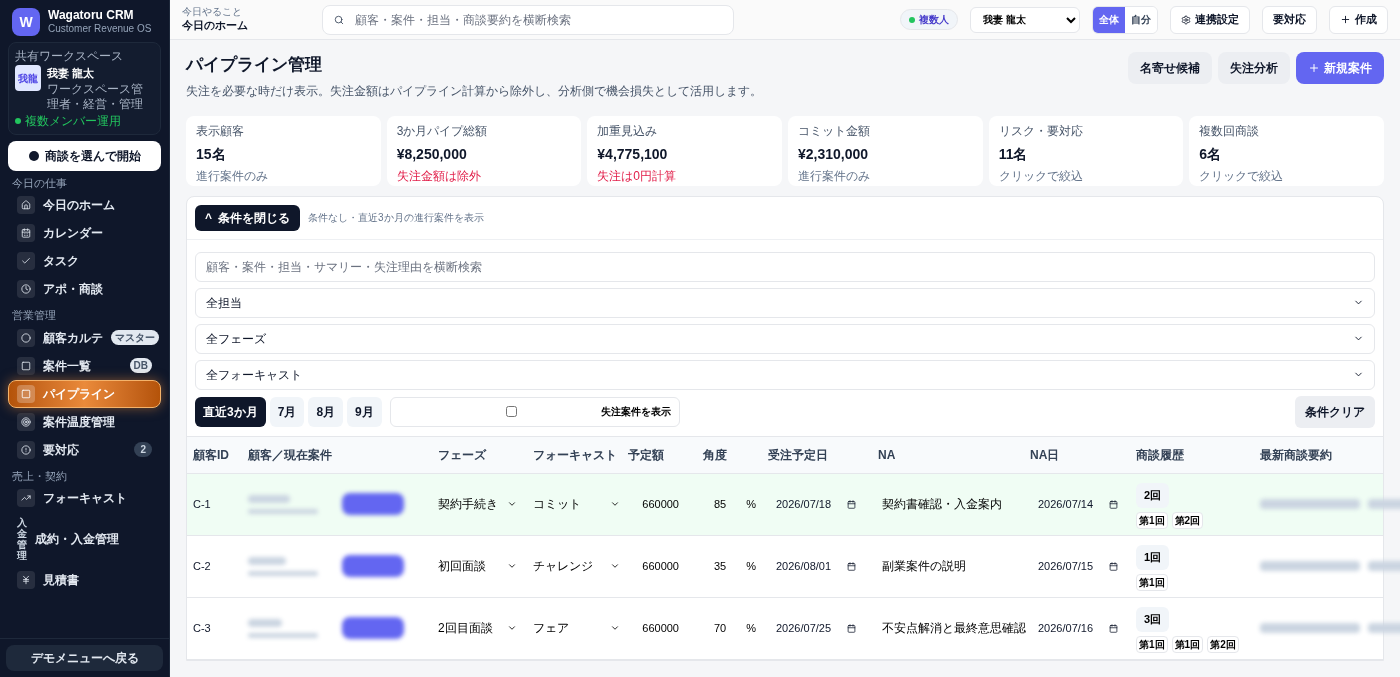 The width and height of the screenshot is (1400, 677). Describe the element at coordinates (73, 233) in the screenshot. I see `item-label: カレンダー` at that location.